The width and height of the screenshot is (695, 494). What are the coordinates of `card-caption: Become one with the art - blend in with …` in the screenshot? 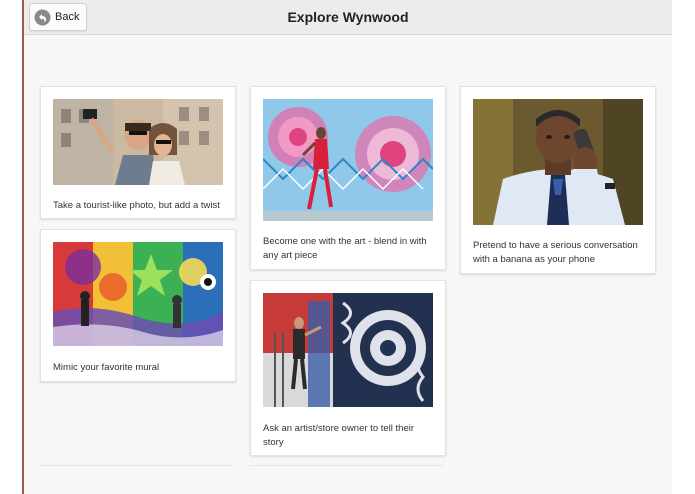 It's located at (345, 248).